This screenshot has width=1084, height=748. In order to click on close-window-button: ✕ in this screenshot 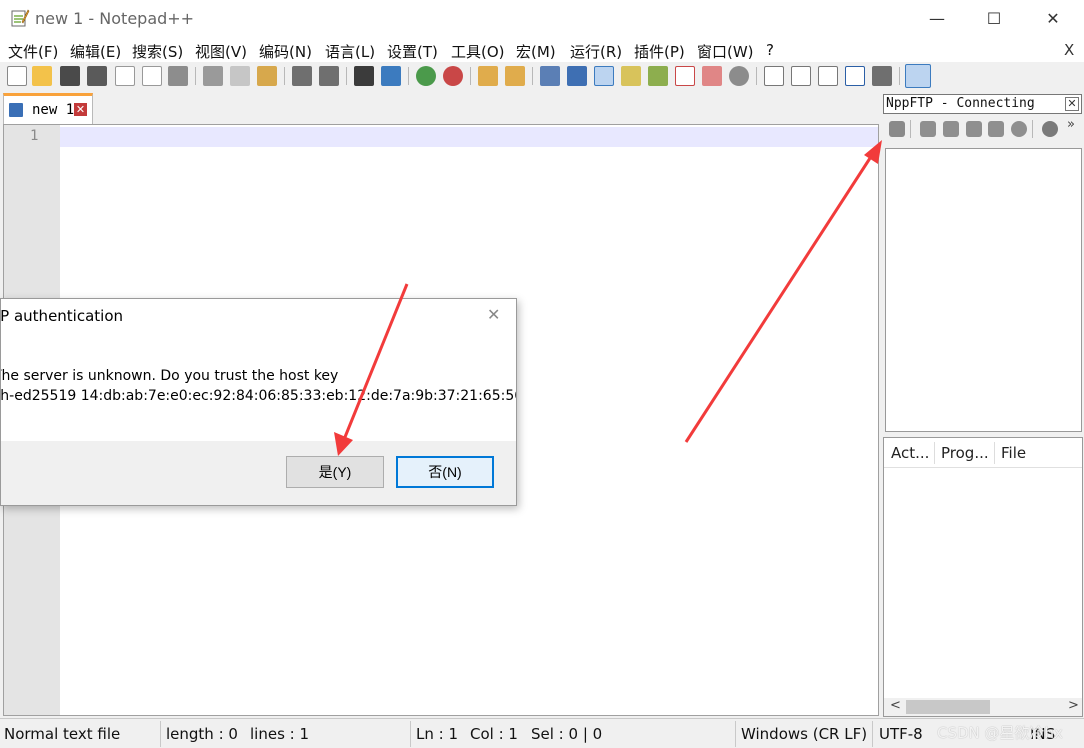, I will do `click(1053, 19)`.